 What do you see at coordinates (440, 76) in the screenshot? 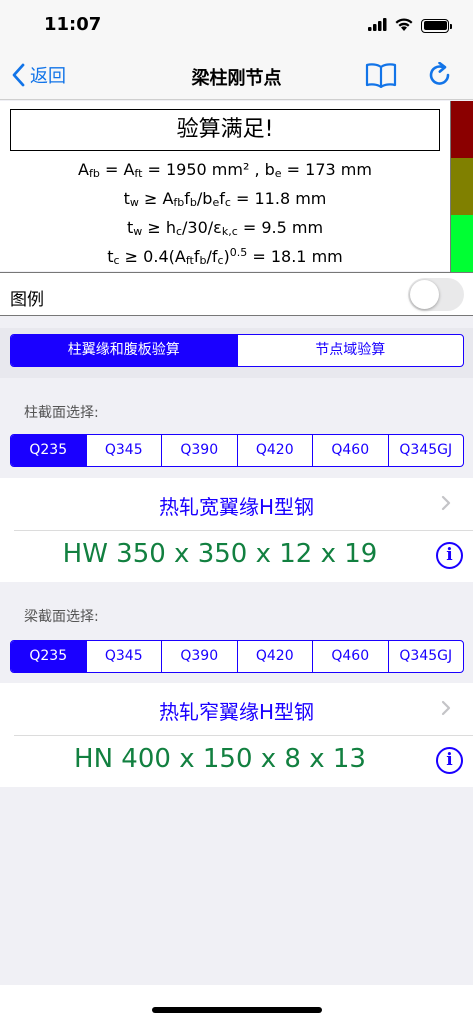
I see `refresh-icon` at bounding box center [440, 76].